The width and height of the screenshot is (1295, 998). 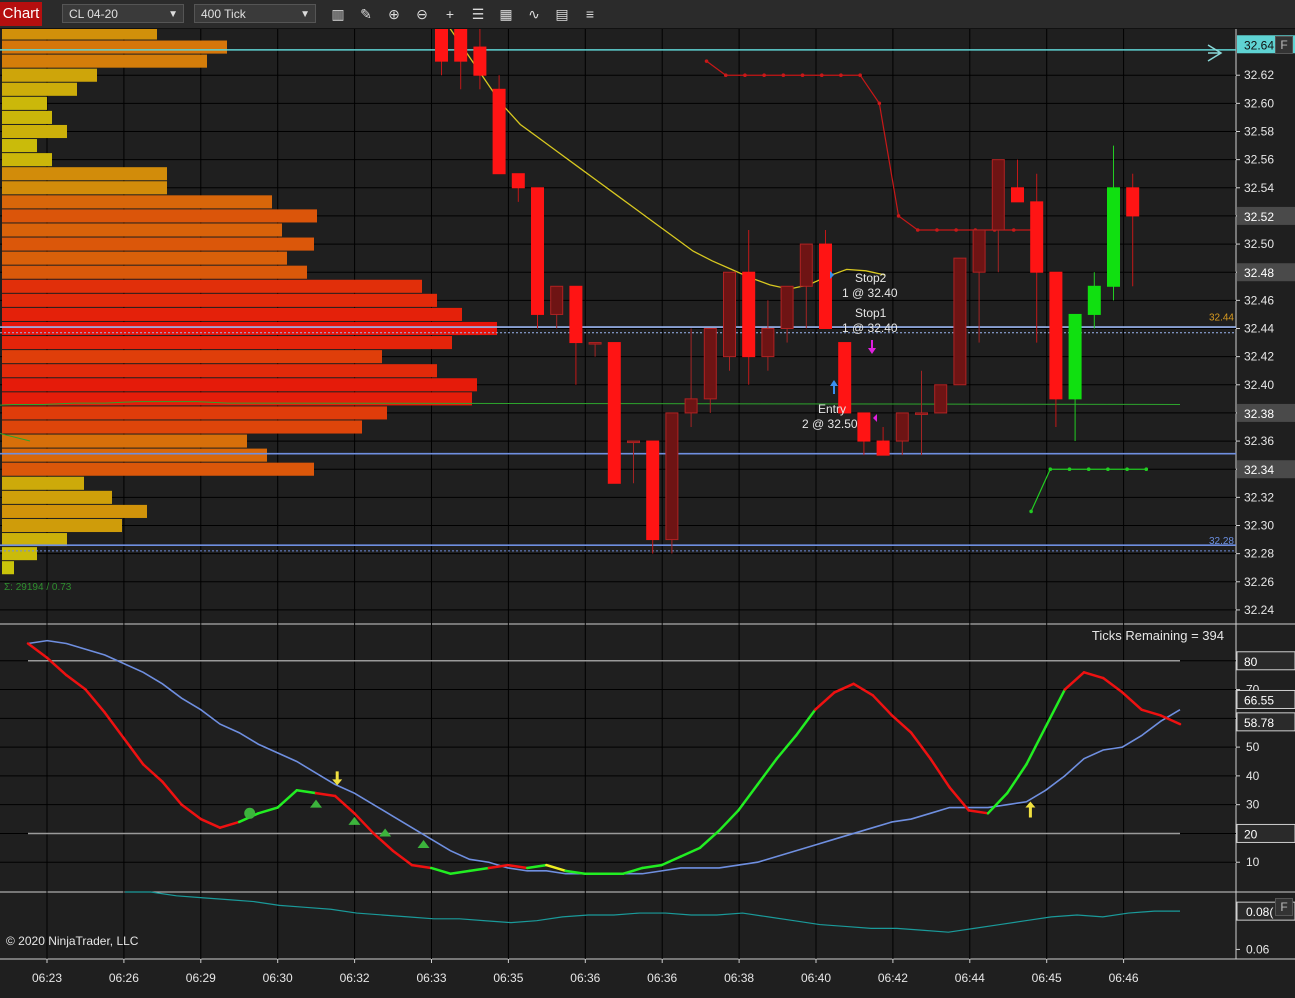 What do you see at coordinates (21, 14) in the screenshot?
I see `chart-title: Chart` at bounding box center [21, 14].